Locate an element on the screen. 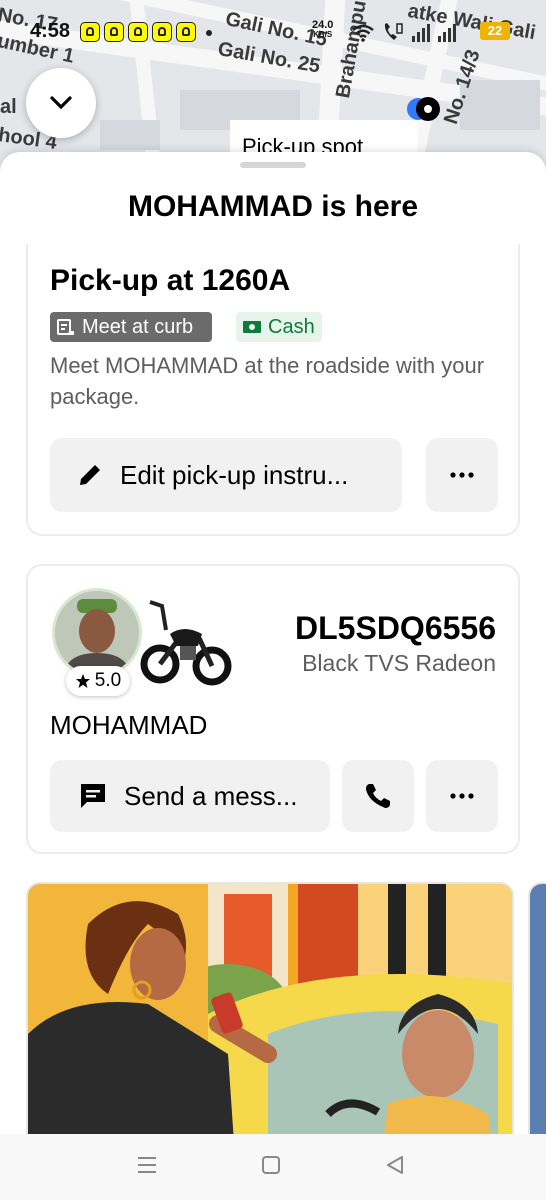 The width and height of the screenshot is (546, 1200). meet-at-curb-label: Meet at curb is located at coordinates (138, 327).